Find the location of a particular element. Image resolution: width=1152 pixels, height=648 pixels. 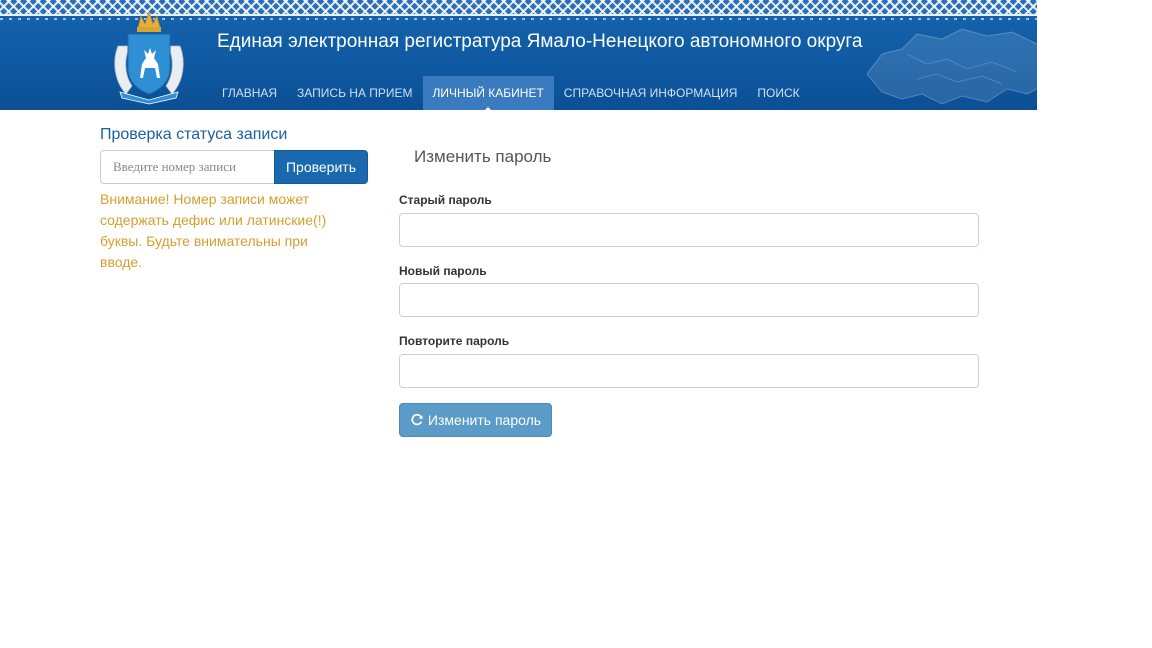

change-password-title: Изменить пароль is located at coordinates (483, 156).